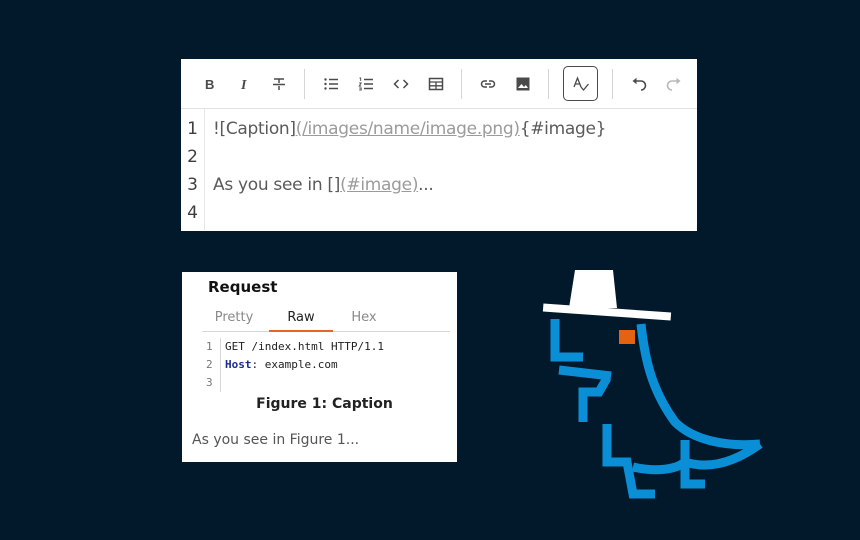  I want to click on code-line-text: GET /index.html HTTP/1.1, so click(304, 346).